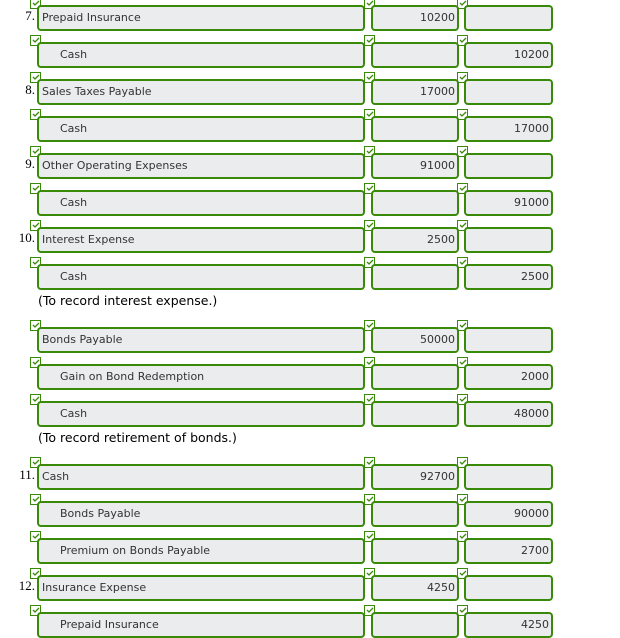 This screenshot has height=638, width=620. Describe the element at coordinates (201, 166) in the screenshot. I see `account-title-field: Other Operating Expenses` at that location.